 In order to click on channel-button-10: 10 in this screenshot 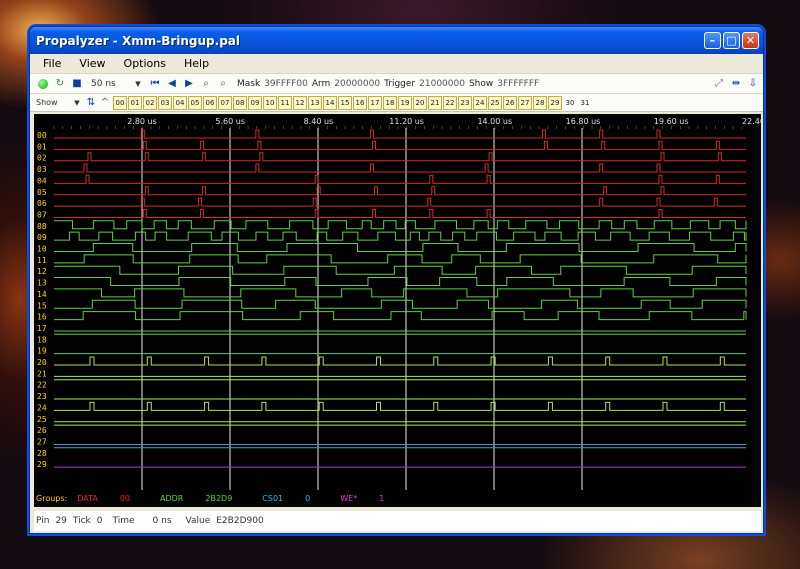, I will do `click(270, 102)`.